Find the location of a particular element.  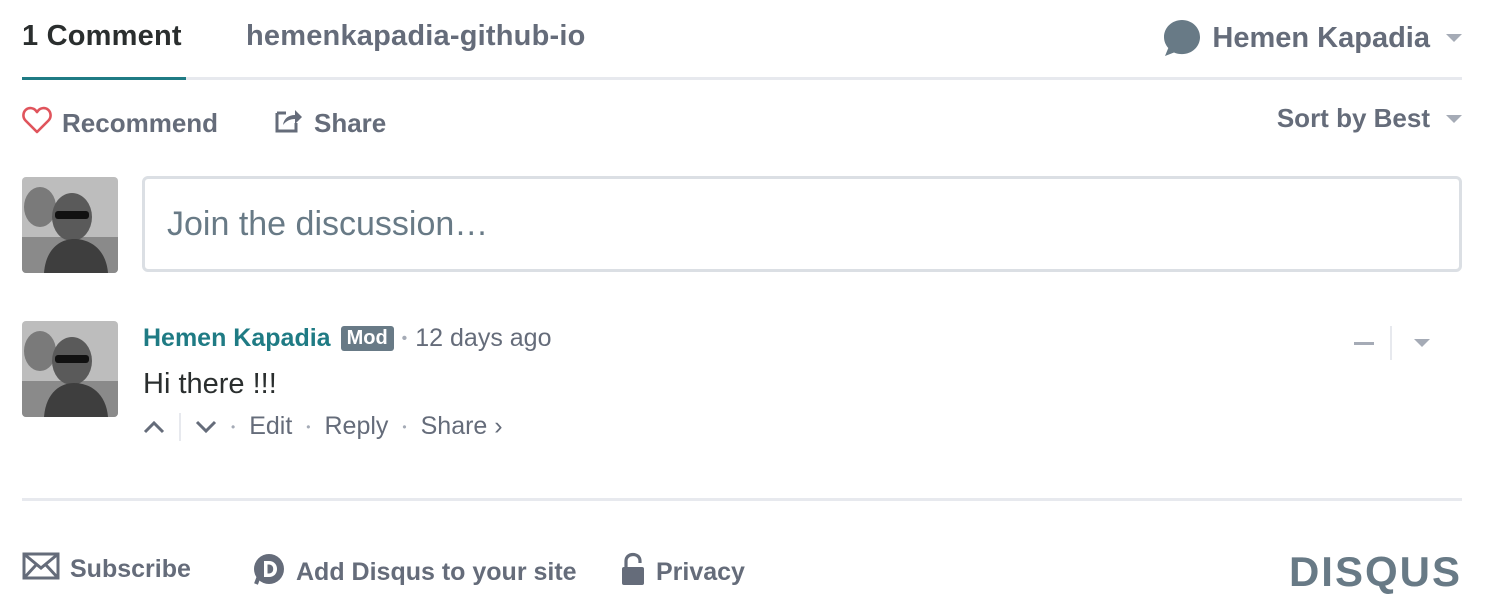

heart-icon is located at coordinates (37, 123).